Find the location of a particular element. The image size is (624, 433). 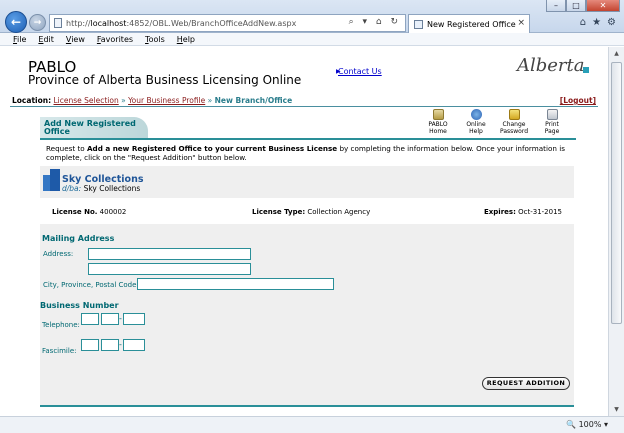

telephone-prefix-input is located at coordinates (110, 319).